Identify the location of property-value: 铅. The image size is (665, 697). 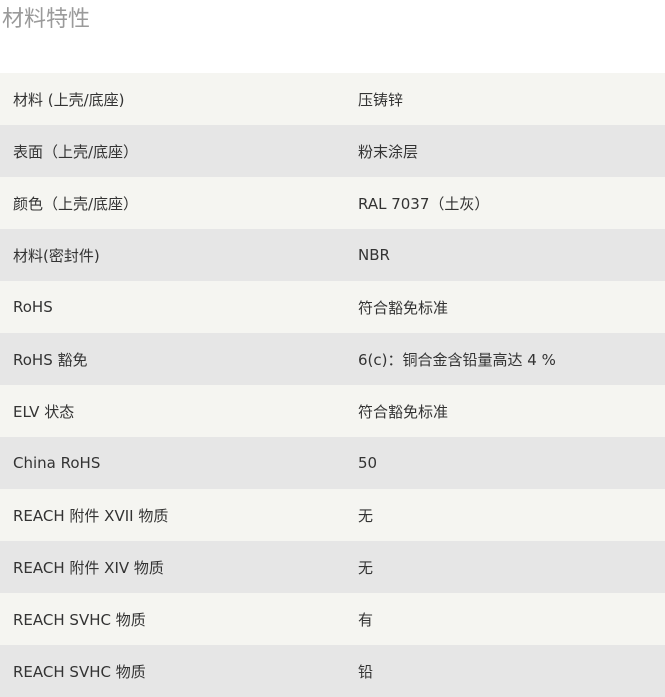
(505, 671).